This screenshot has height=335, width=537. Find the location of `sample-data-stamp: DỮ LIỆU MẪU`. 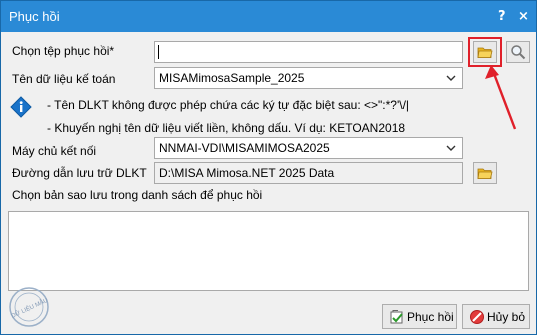

sample-data-stamp: DỮ LIỆU MẪU is located at coordinates (29, 307).